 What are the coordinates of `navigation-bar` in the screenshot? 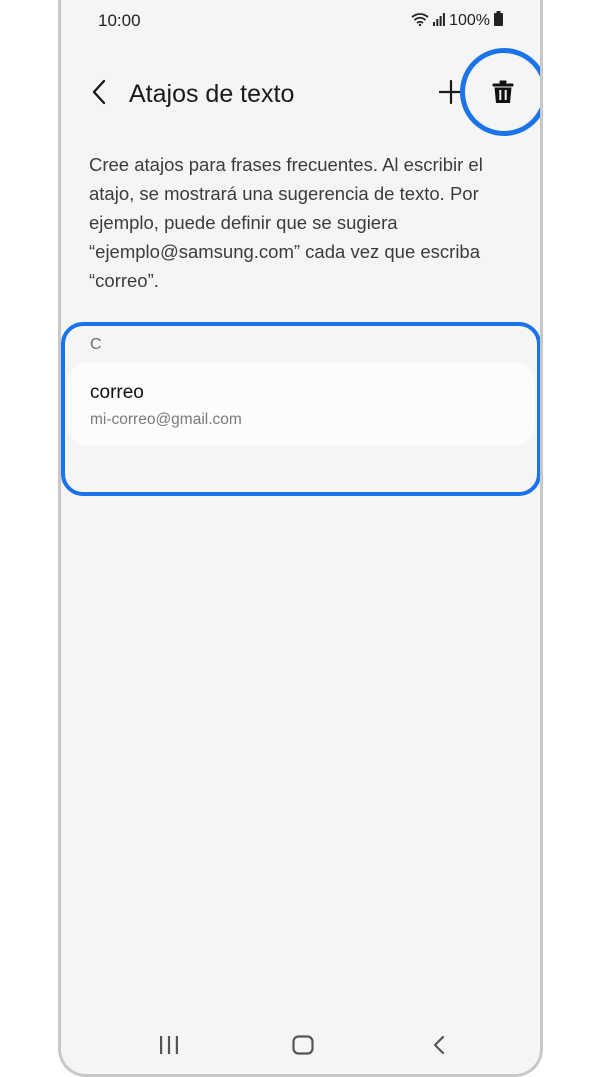 It's located at (300, 1047).